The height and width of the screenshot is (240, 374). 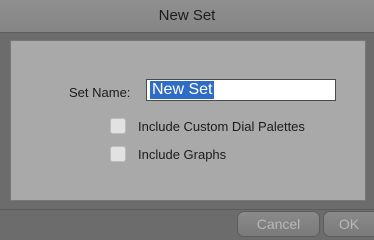 I want to click on footer-divider, so click(x=187, y=209).